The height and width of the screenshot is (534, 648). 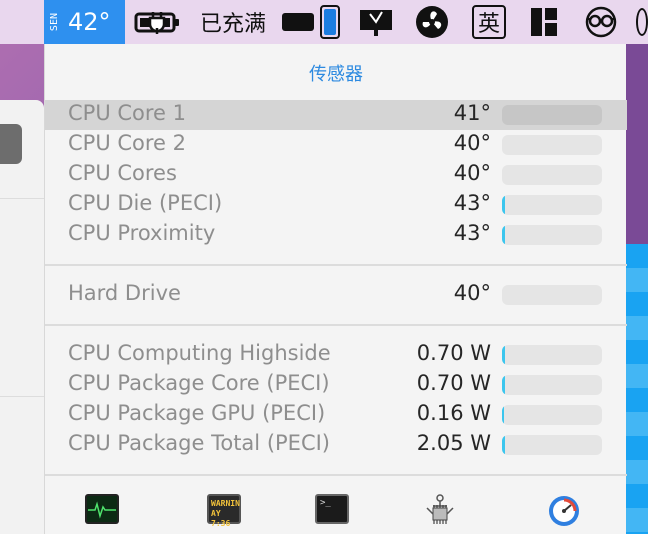 I want to click on sensor-row: CPU Package Total (PECI) 2.05 W, so click(x=336, y=445).